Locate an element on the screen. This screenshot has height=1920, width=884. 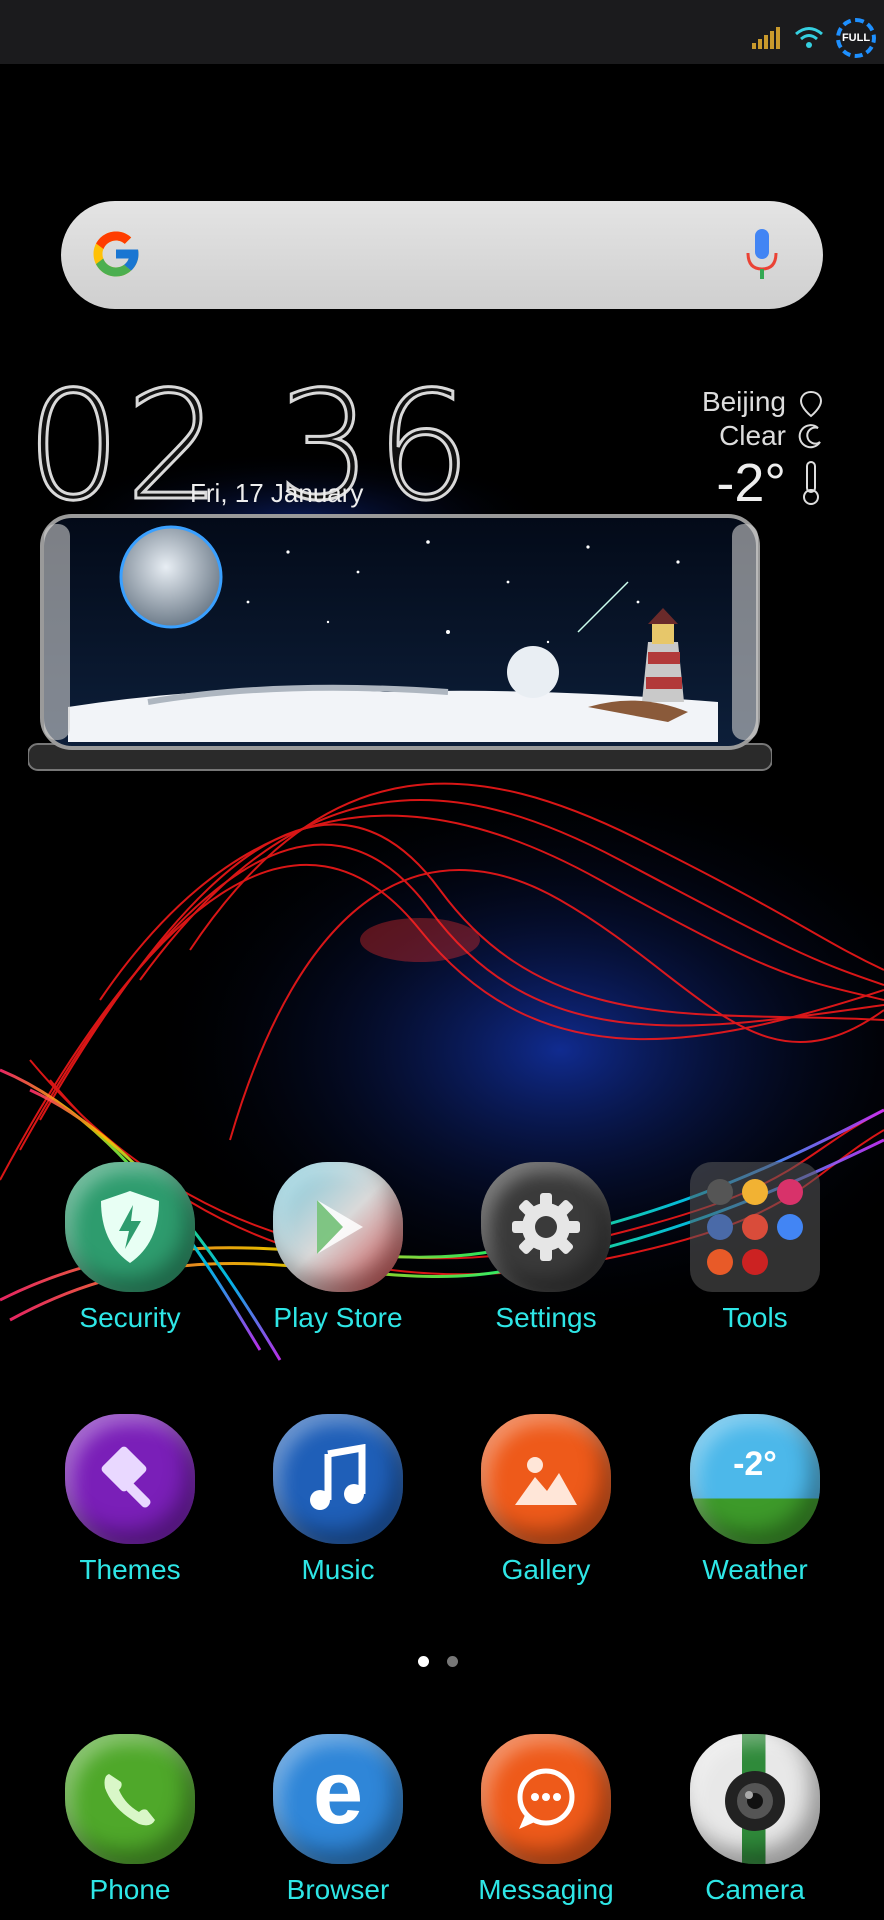
app-gallery: Gallery is located at coordinates (546, 1500).